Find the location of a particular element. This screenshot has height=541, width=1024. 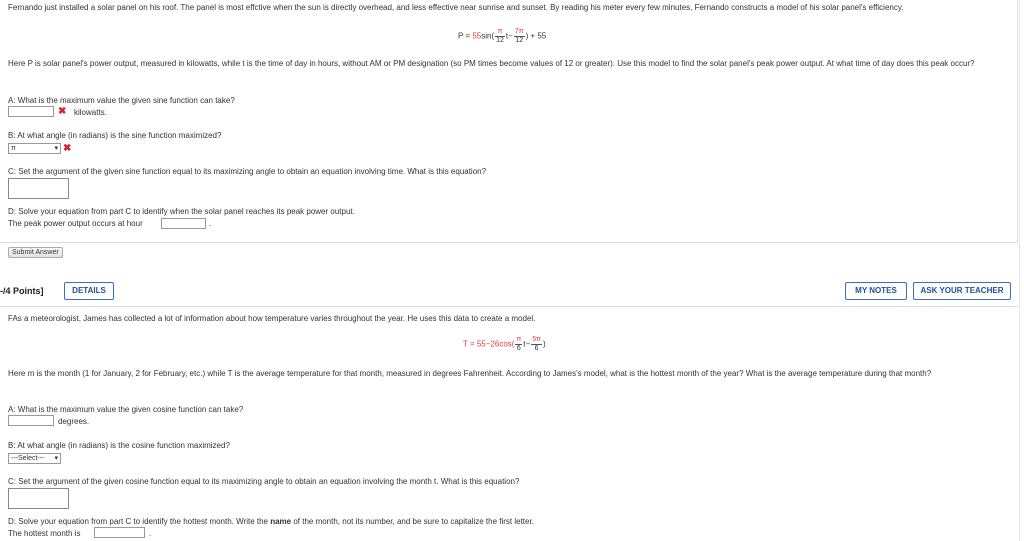

q1-partB-selected: π is located at coordinates (13, 148).